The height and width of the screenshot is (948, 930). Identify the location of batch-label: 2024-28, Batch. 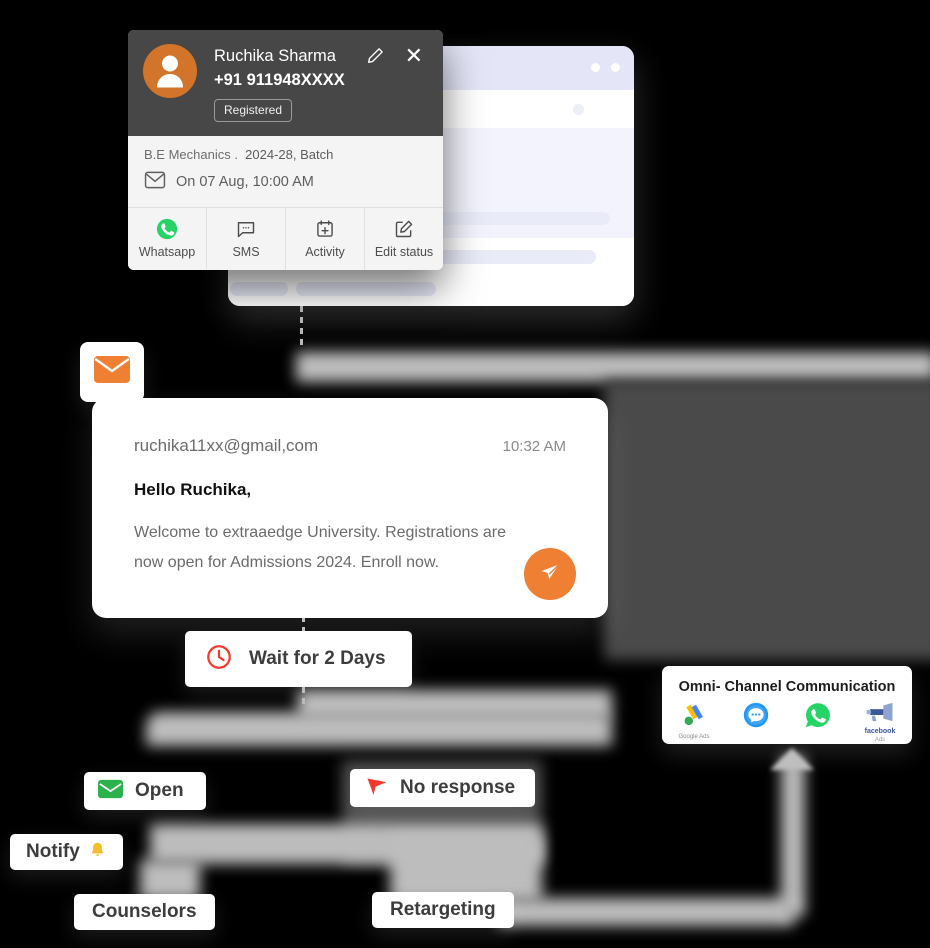
(289, 154).